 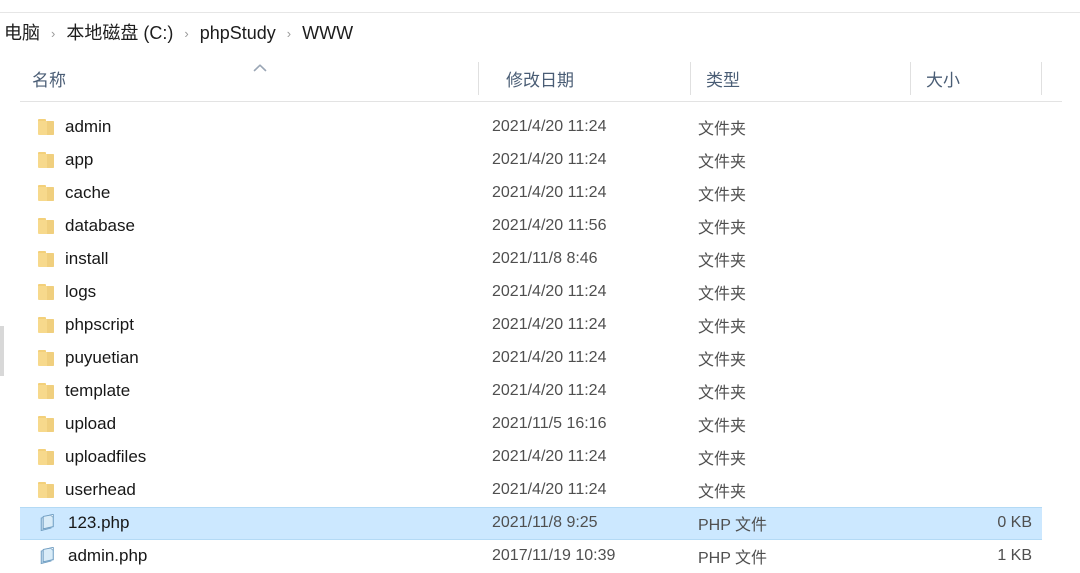 I want to click on file-name-label: database, so click(x=100, y=225).